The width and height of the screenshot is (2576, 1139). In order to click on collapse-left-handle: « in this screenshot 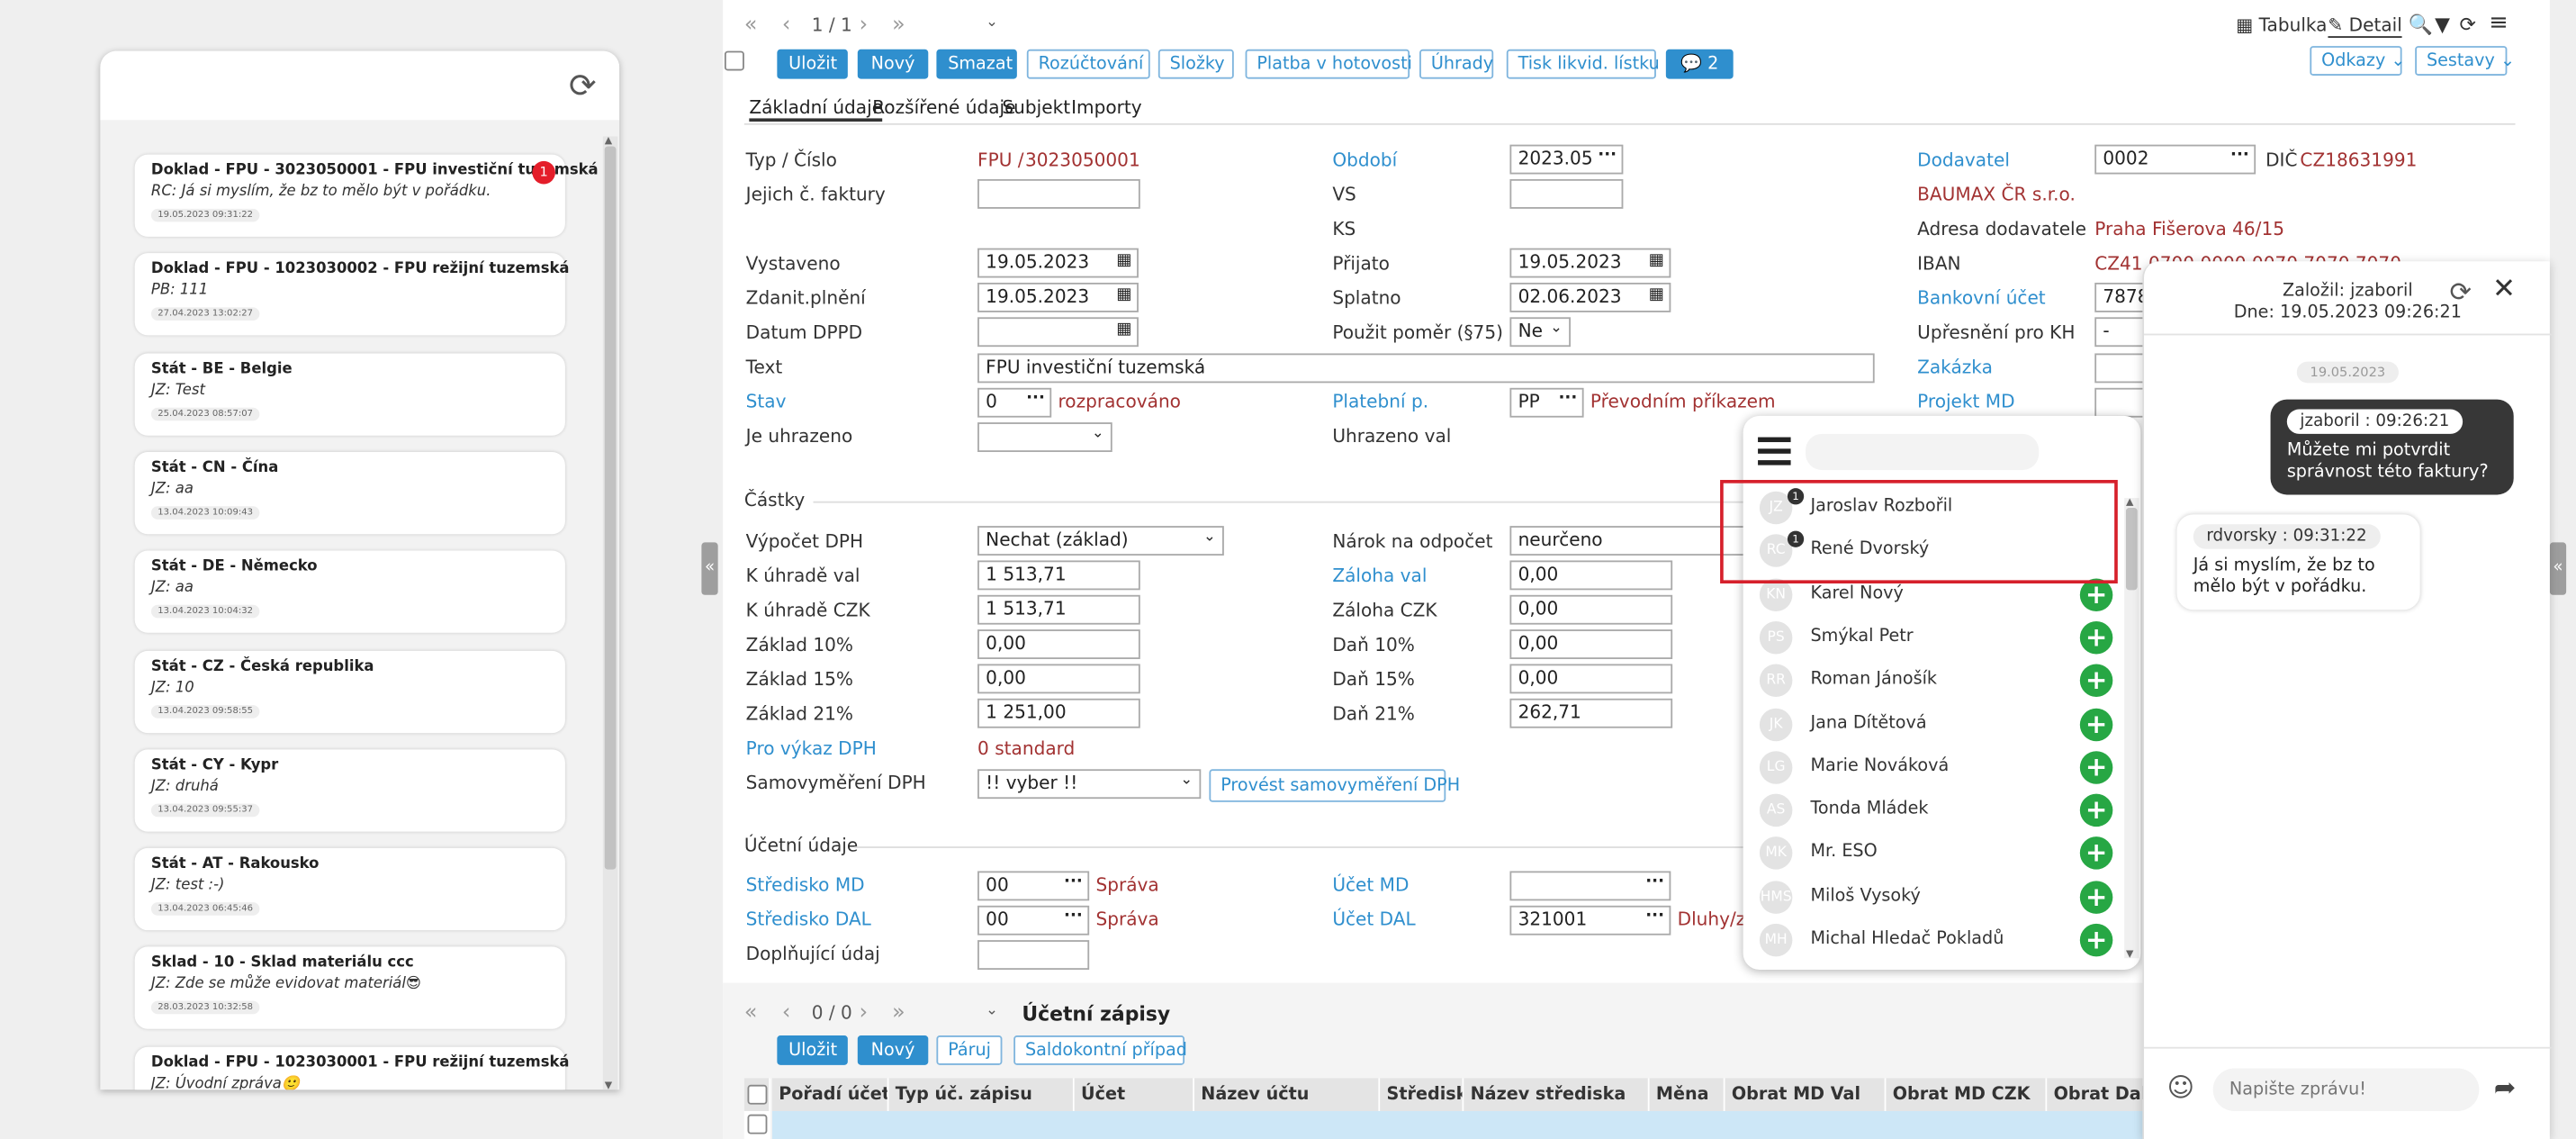, I will do `click(709, 569)`.